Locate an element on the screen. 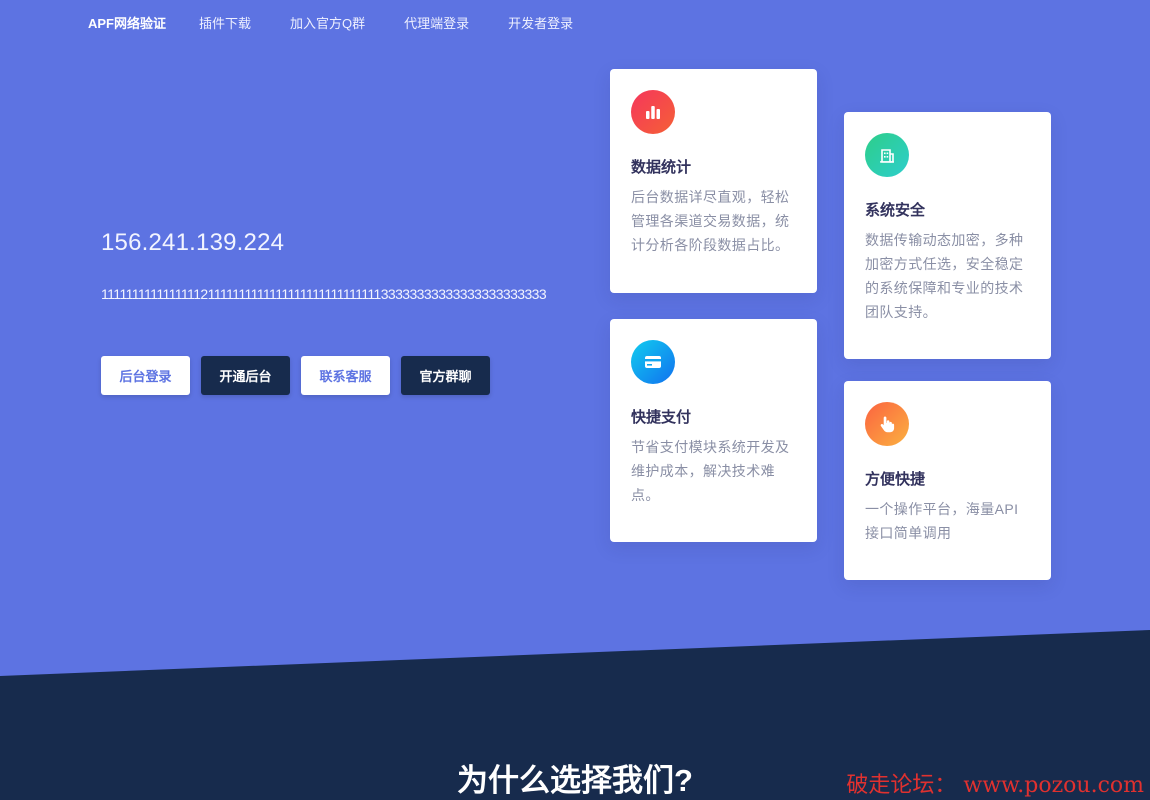  card-title: 快捷支付 is located at coordinates (661, 417).